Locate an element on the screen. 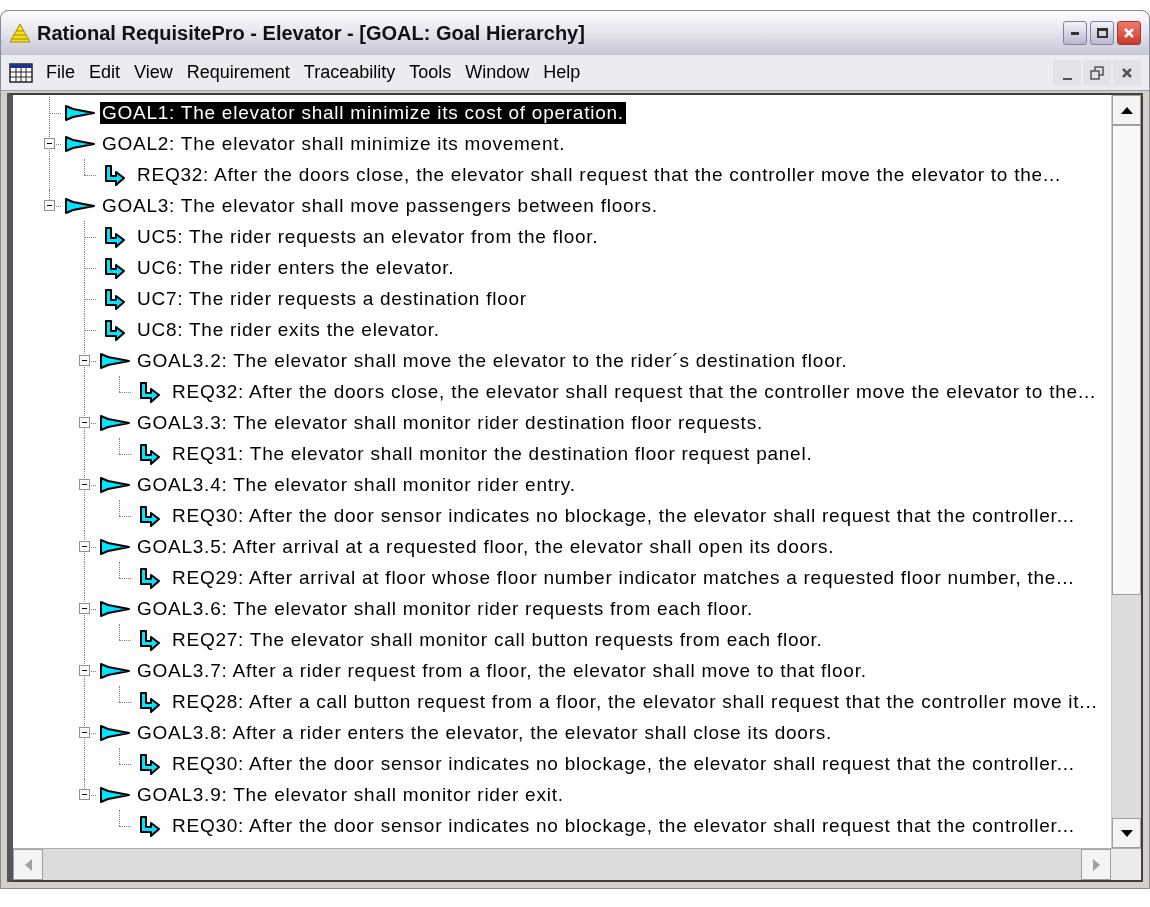 This screenshot has width=1150, height=907. tree-item: GOAL3.4: The elevator shall monitor rider entry. is located at coordinates (356, 484).